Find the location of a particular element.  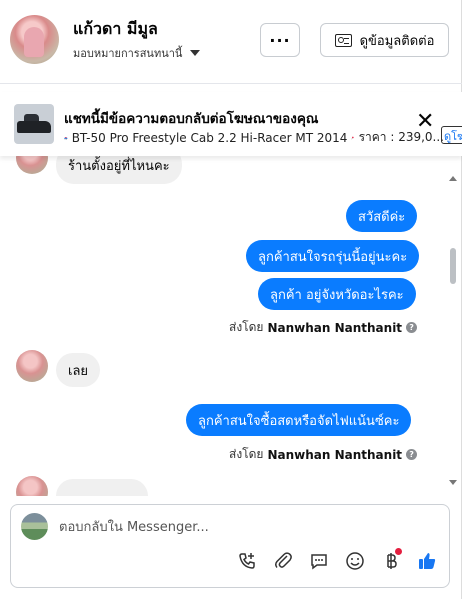

reply-composer is located at coordinates (230, 546).